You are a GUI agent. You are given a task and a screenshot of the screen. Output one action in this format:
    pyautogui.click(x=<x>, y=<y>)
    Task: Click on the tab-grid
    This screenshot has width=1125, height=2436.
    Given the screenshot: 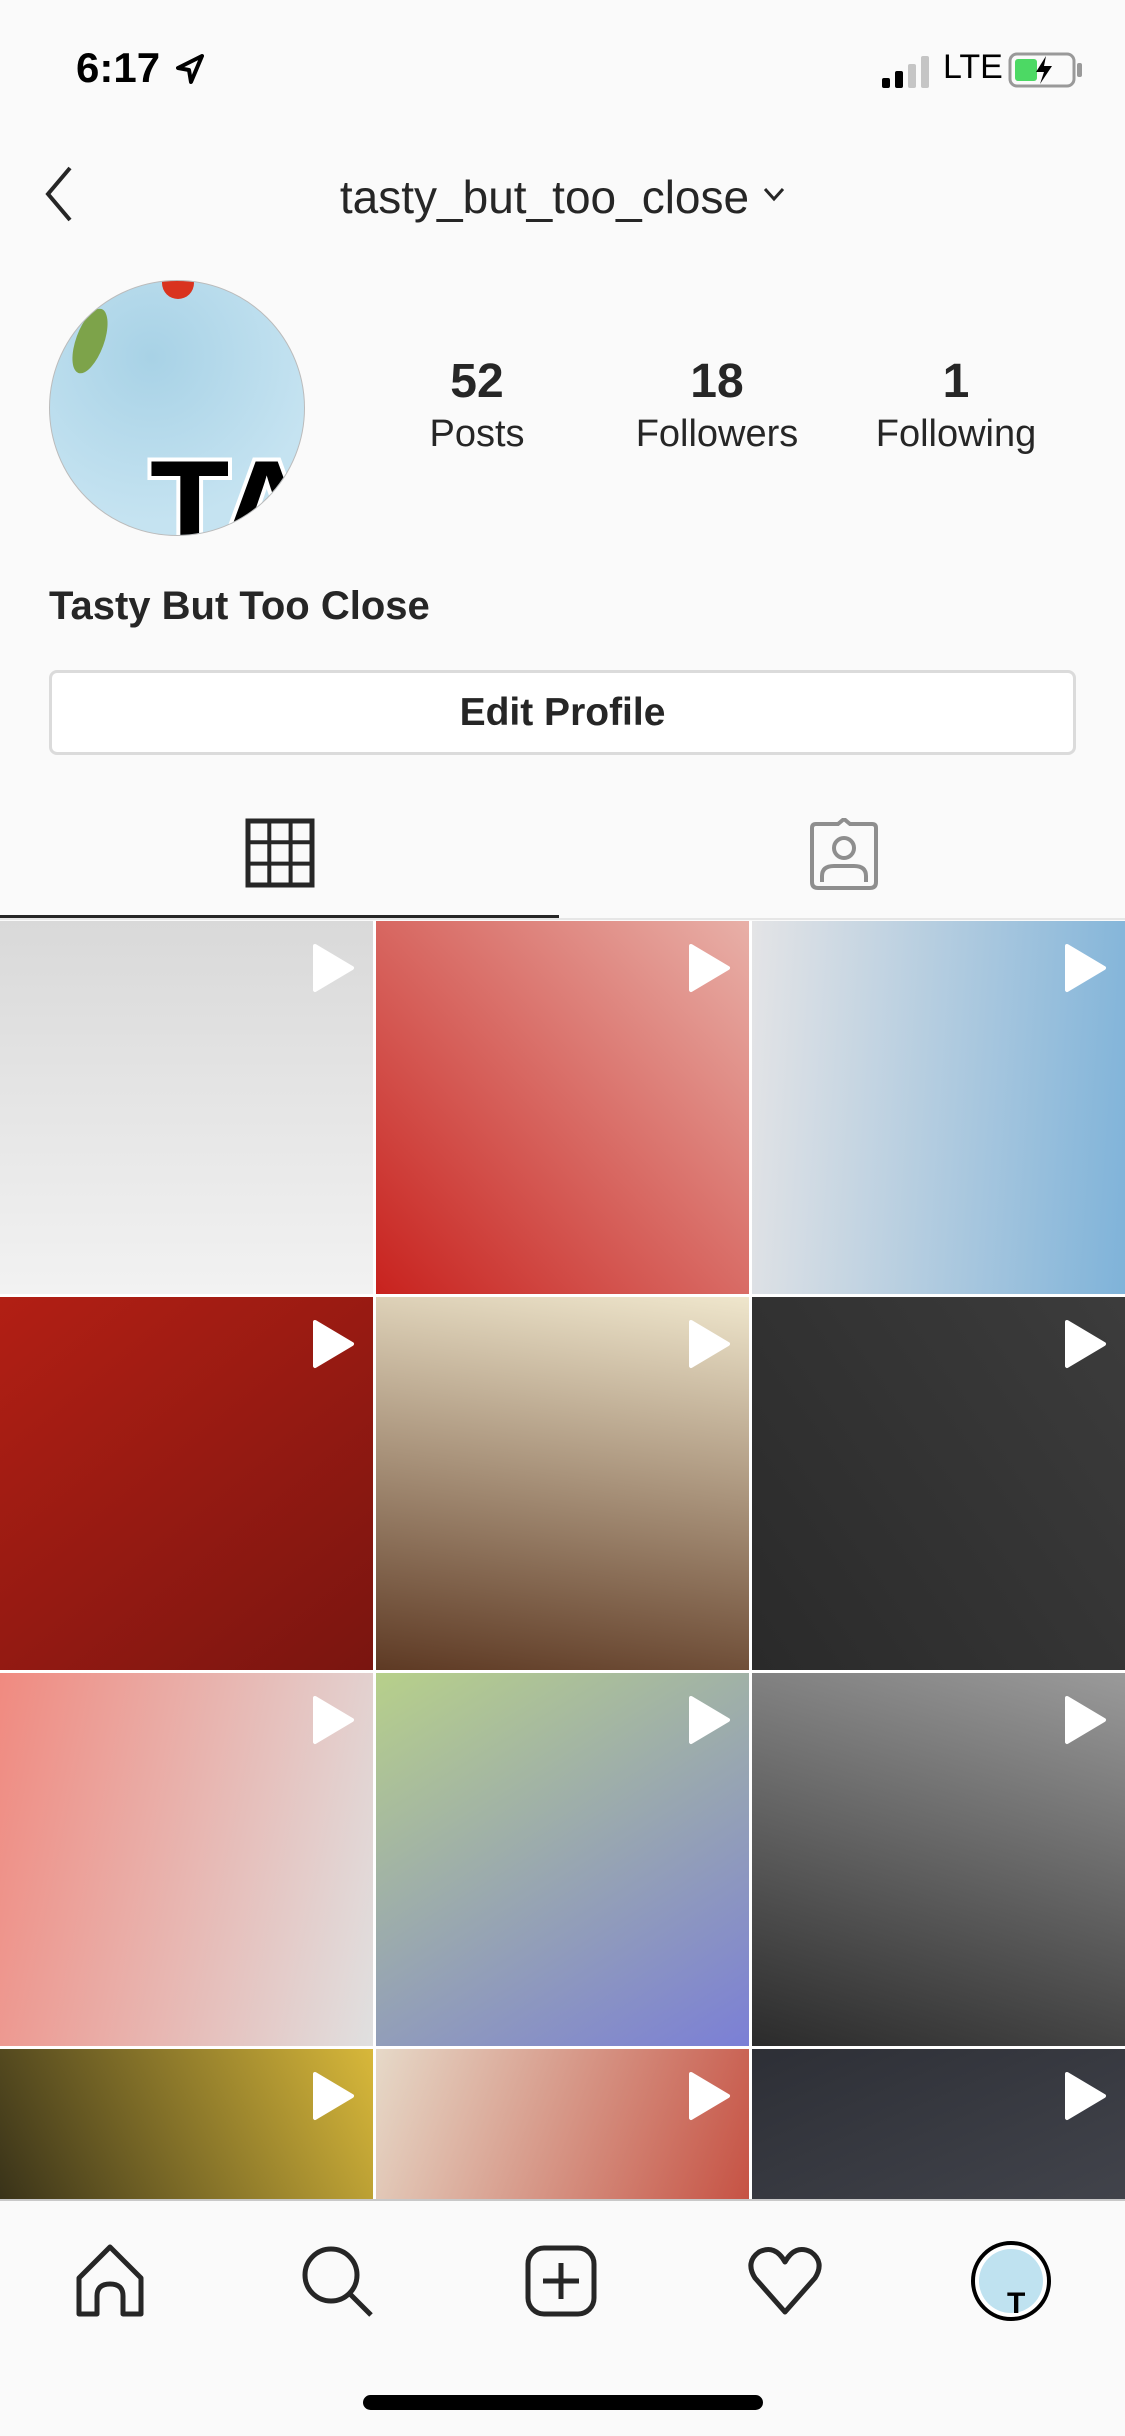 What is the action you would take?
    pyautogui.click(x=279, y=854)
    